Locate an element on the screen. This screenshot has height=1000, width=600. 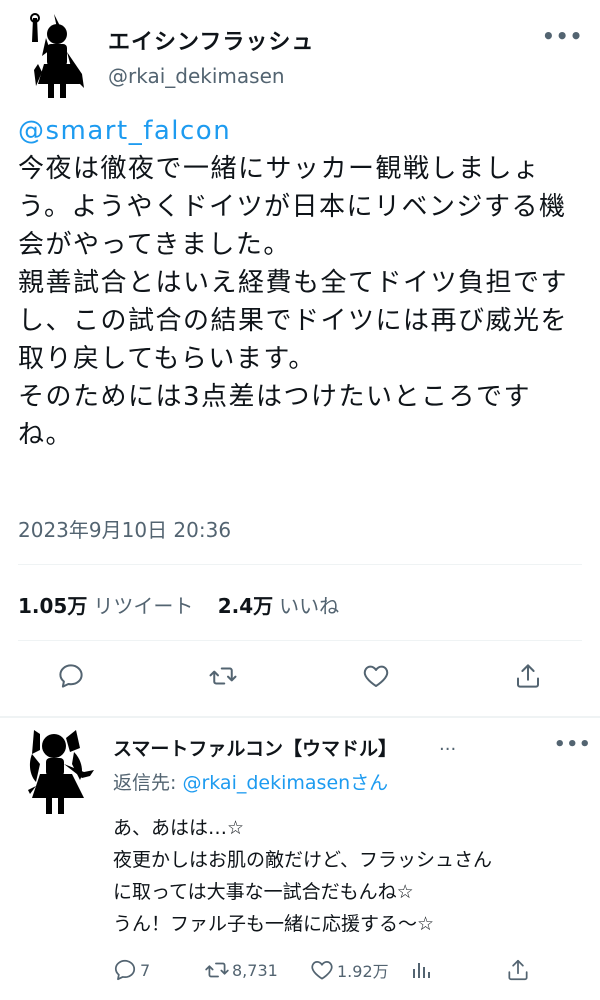
replying-to: 返信先: @rkai_dekimasenさん is located at coordinates (250, 781).